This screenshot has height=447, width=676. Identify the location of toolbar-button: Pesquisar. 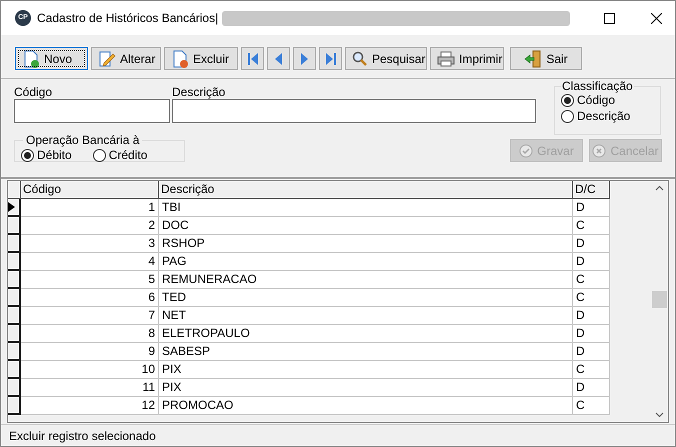
(386, 58).